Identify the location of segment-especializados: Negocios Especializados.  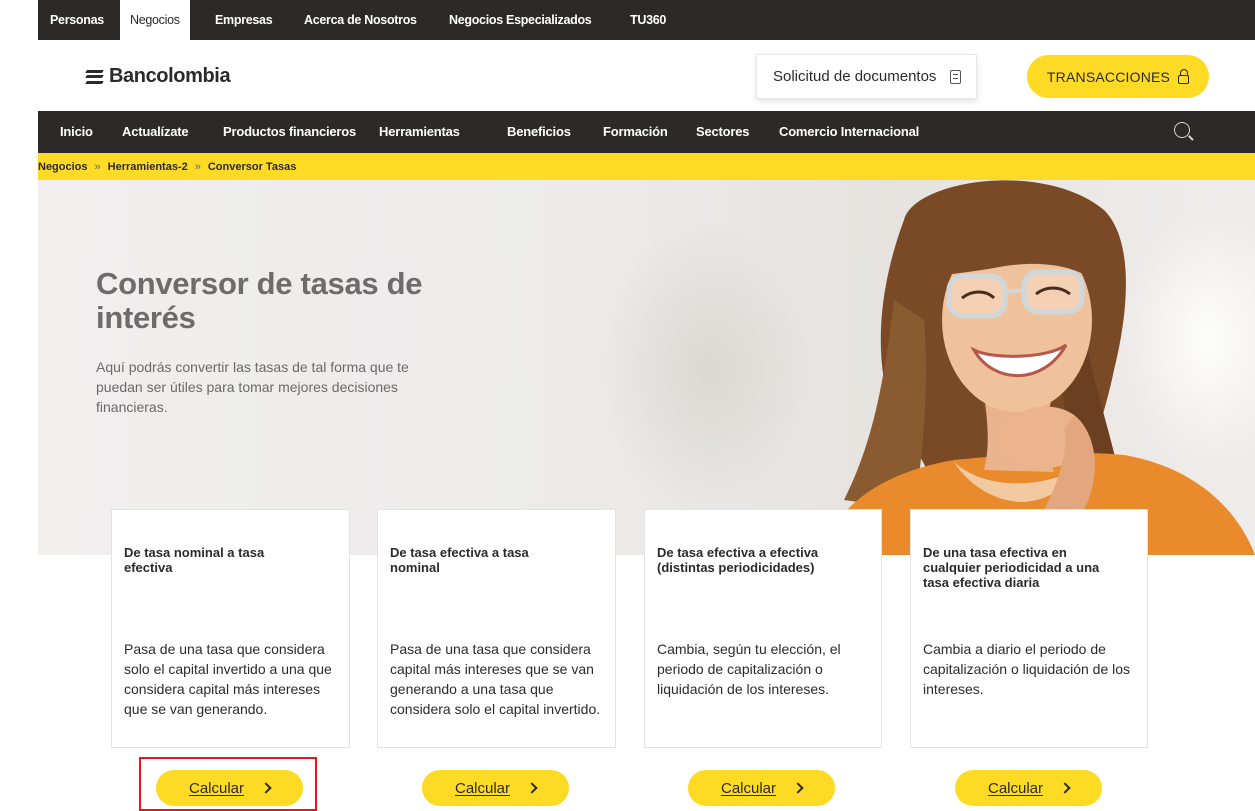
(520, 20).